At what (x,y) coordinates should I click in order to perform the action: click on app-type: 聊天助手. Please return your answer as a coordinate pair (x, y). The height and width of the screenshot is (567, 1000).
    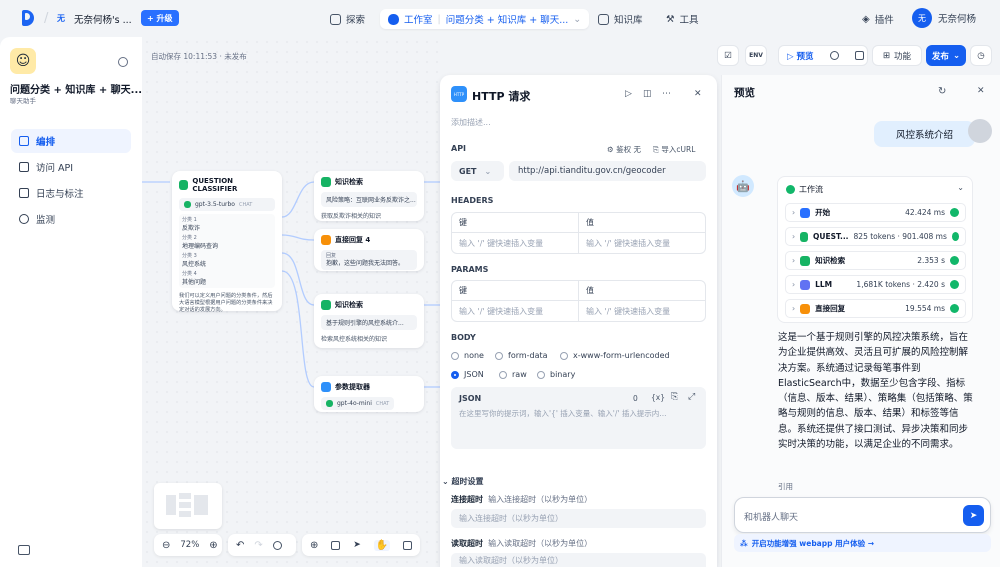
    Looking at the image, I should click on (23, 101).